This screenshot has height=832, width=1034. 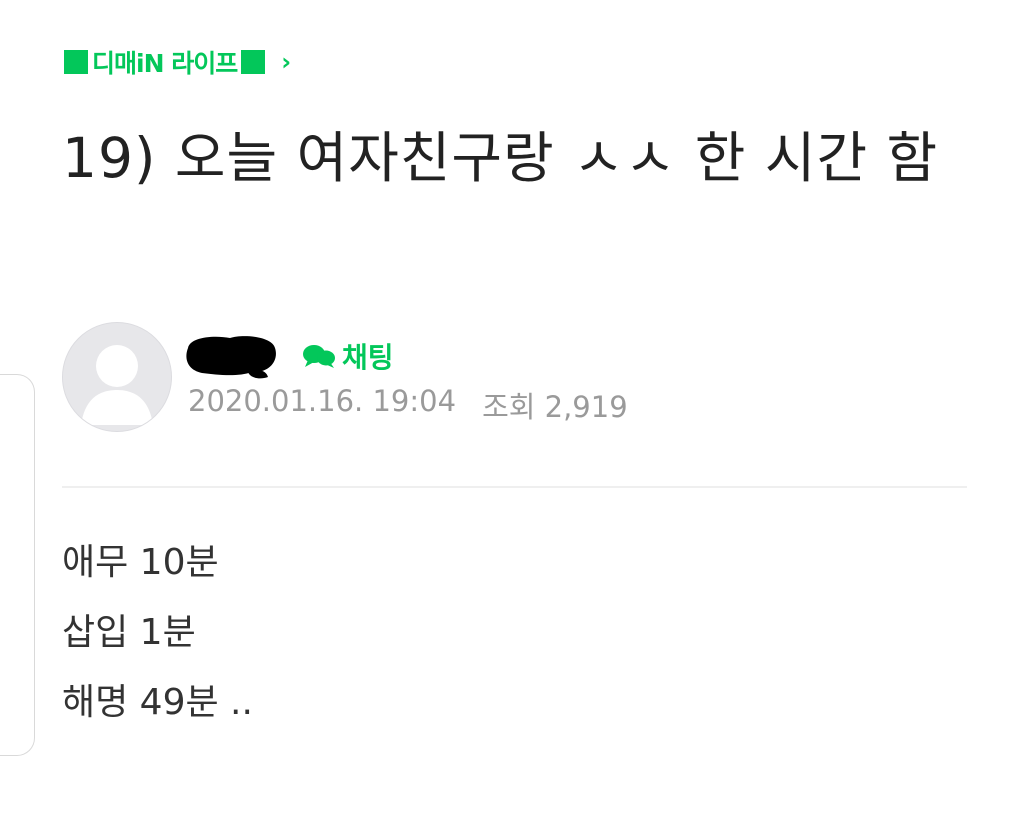 I want to click on divider, so click(x=514, y=487).